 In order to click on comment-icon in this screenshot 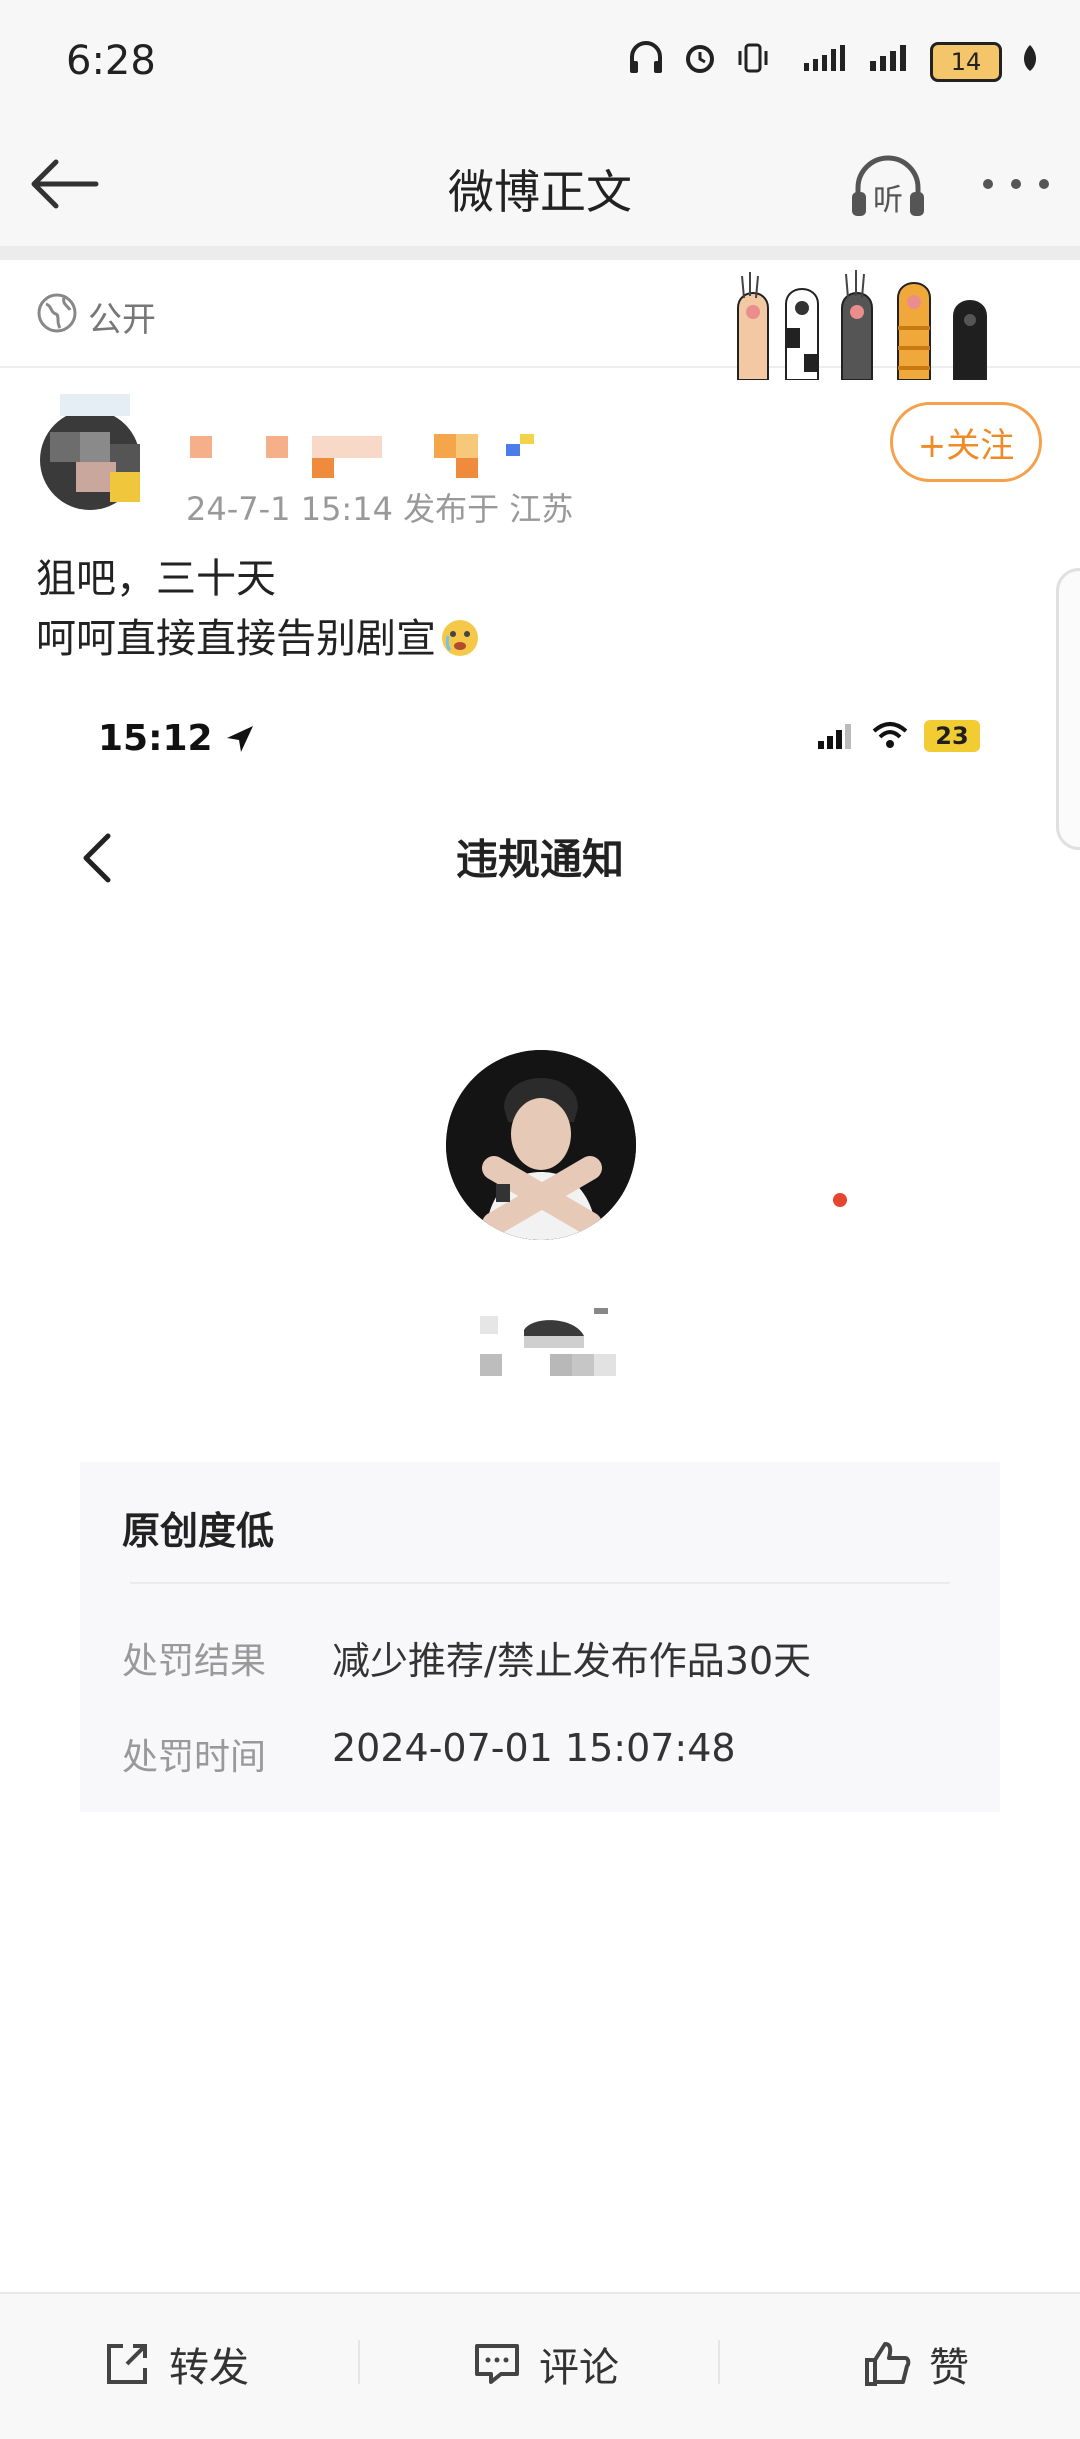, I will do `click(497, 2364)`.